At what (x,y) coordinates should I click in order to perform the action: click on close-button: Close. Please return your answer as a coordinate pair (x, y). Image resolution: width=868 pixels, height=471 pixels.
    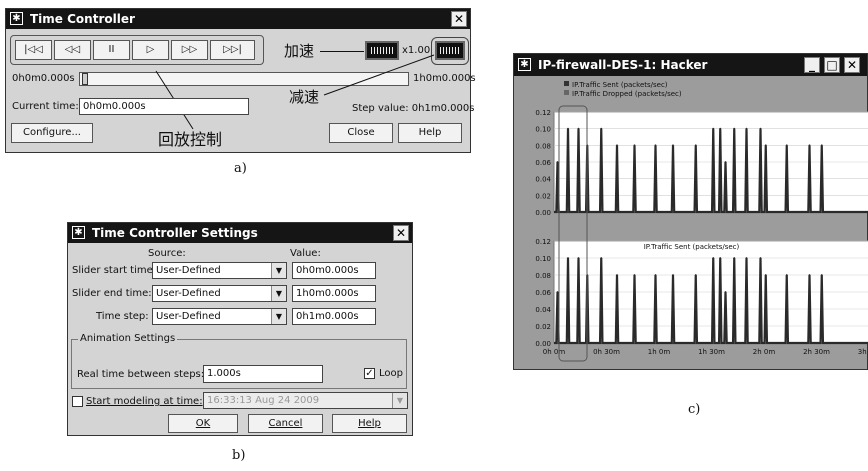
    Looking at the image, I should click on (361, 133).